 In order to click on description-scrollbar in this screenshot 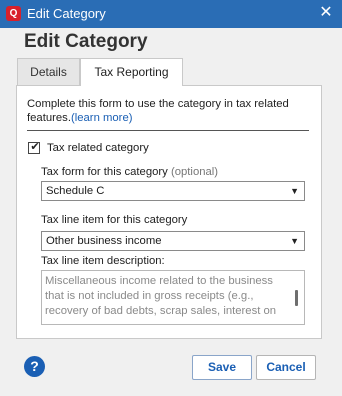, I will do `click(297, 297)`.